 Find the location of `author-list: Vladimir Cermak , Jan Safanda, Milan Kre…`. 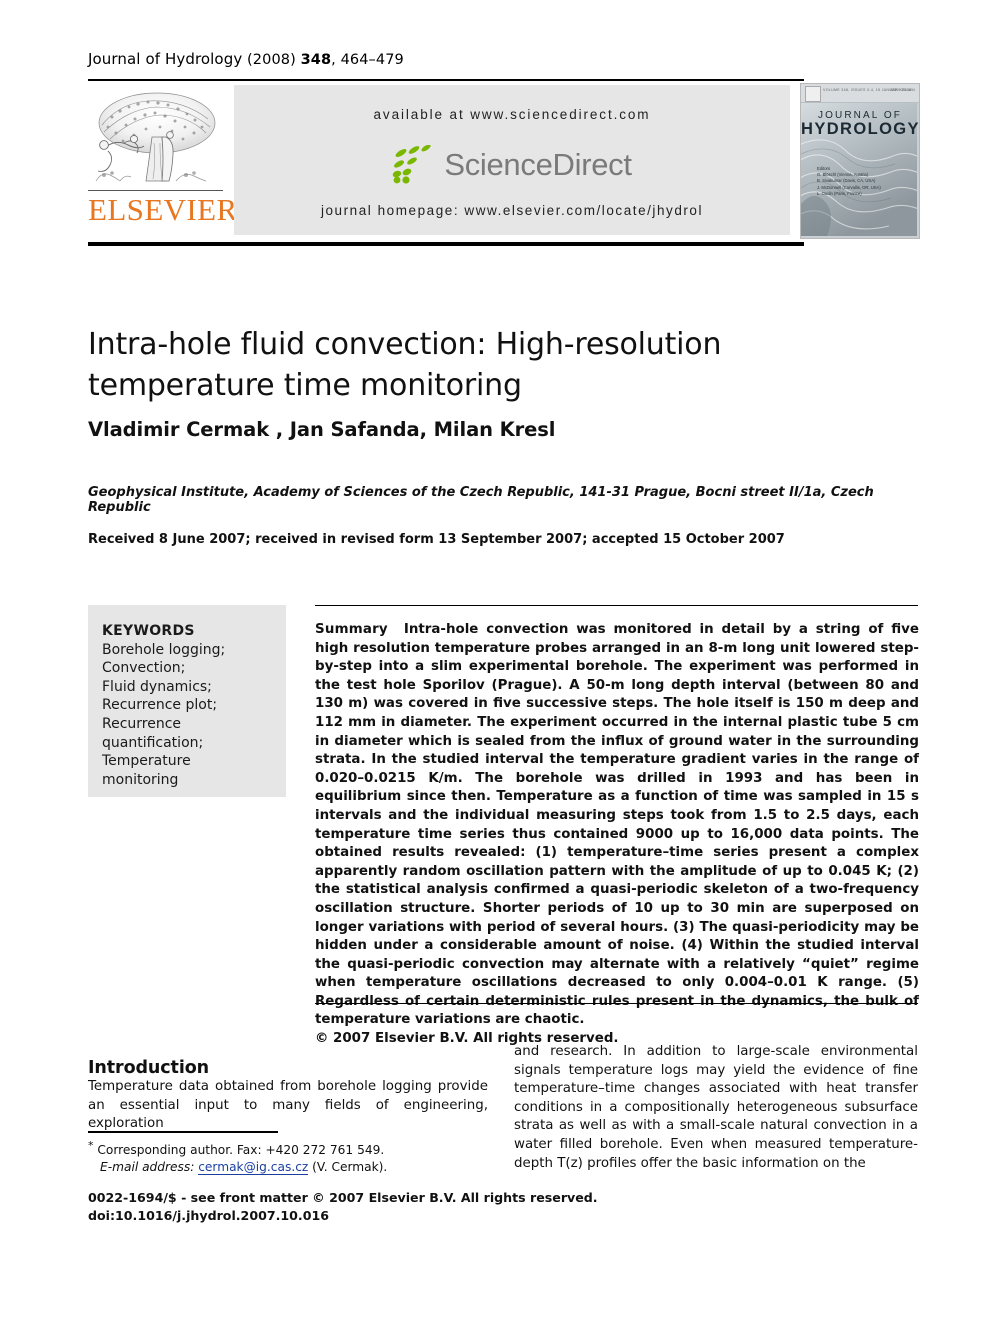

author-list: Vladimir Cermak , Jan Safanda, Milan Kre… is located at coordinates (468, 429).